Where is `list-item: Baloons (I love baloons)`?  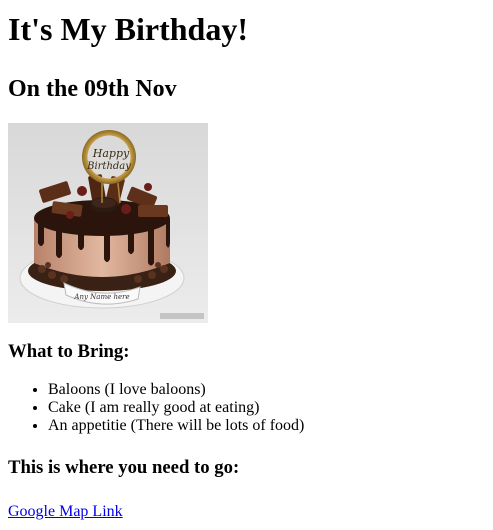 list-item: Baloons (I love baloons) is located at coordinates (266, 390).